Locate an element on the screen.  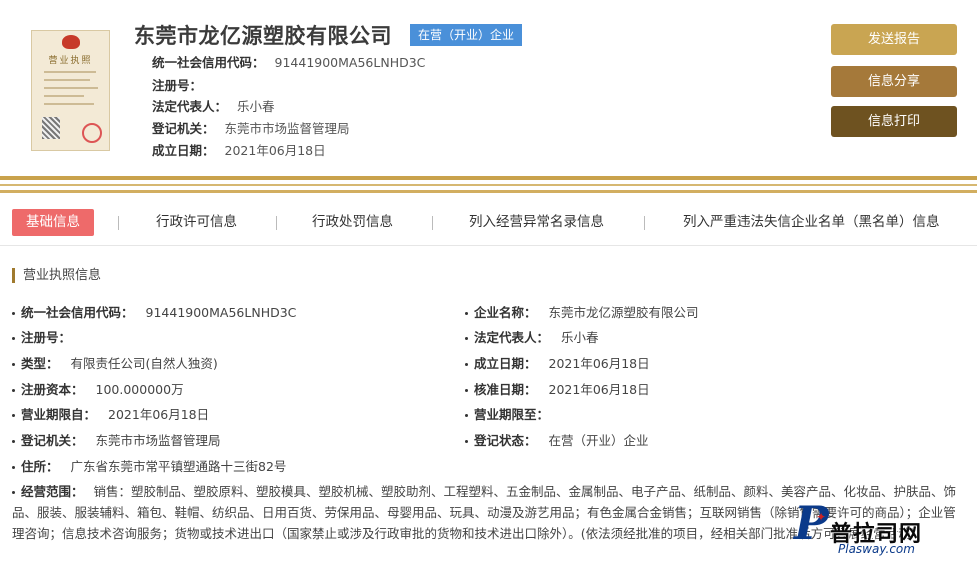
header-label: 登记机关： is located at coordinates (183, 128).